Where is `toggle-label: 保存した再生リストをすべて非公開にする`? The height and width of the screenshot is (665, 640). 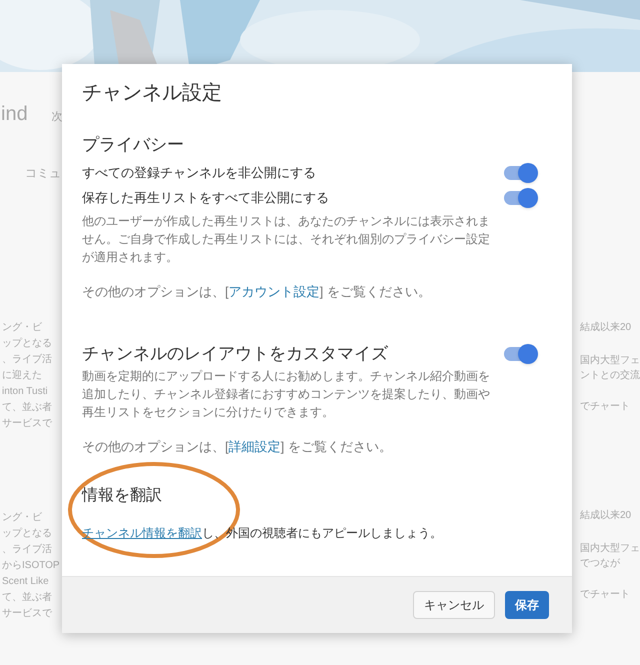
toggle-label: 保存した再生リストをすべて非公開にする is located at coordinates (205, 197).